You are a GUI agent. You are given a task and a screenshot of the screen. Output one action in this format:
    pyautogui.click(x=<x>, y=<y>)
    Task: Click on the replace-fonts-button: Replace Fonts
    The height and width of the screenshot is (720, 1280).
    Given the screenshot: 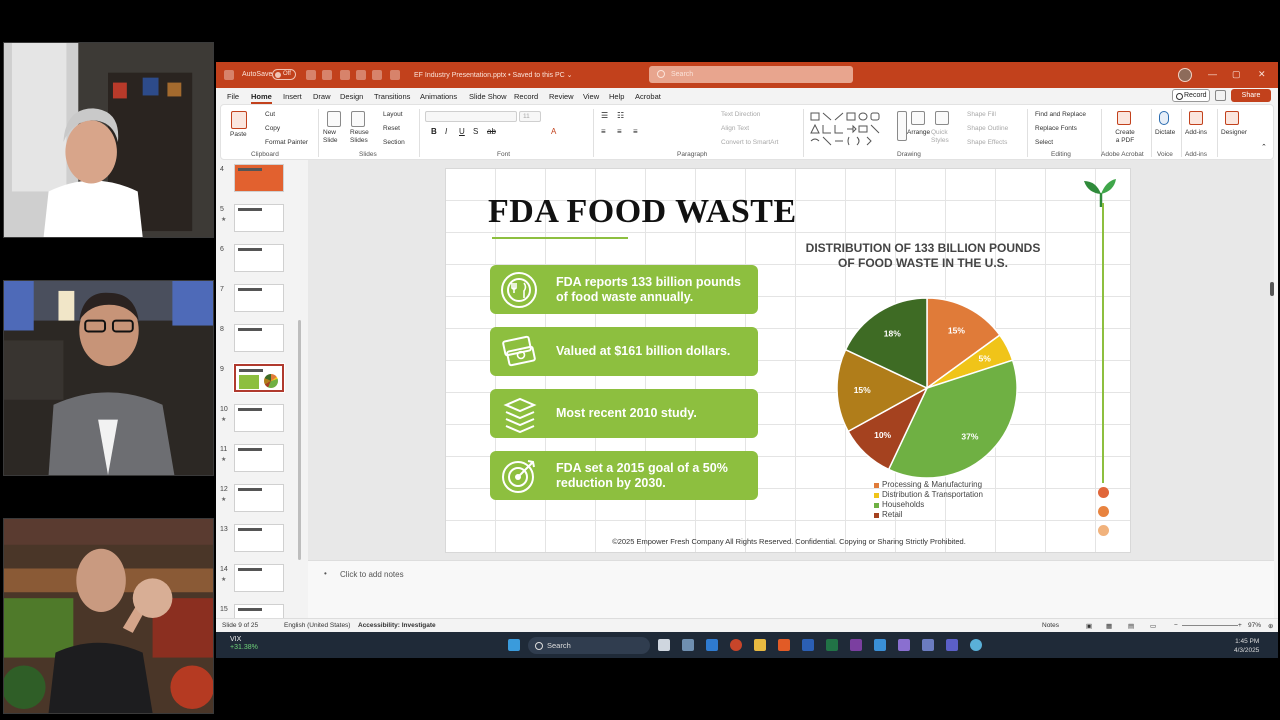 What is the action you would take?
    pyautogui.click(x=1056, y=128)
    